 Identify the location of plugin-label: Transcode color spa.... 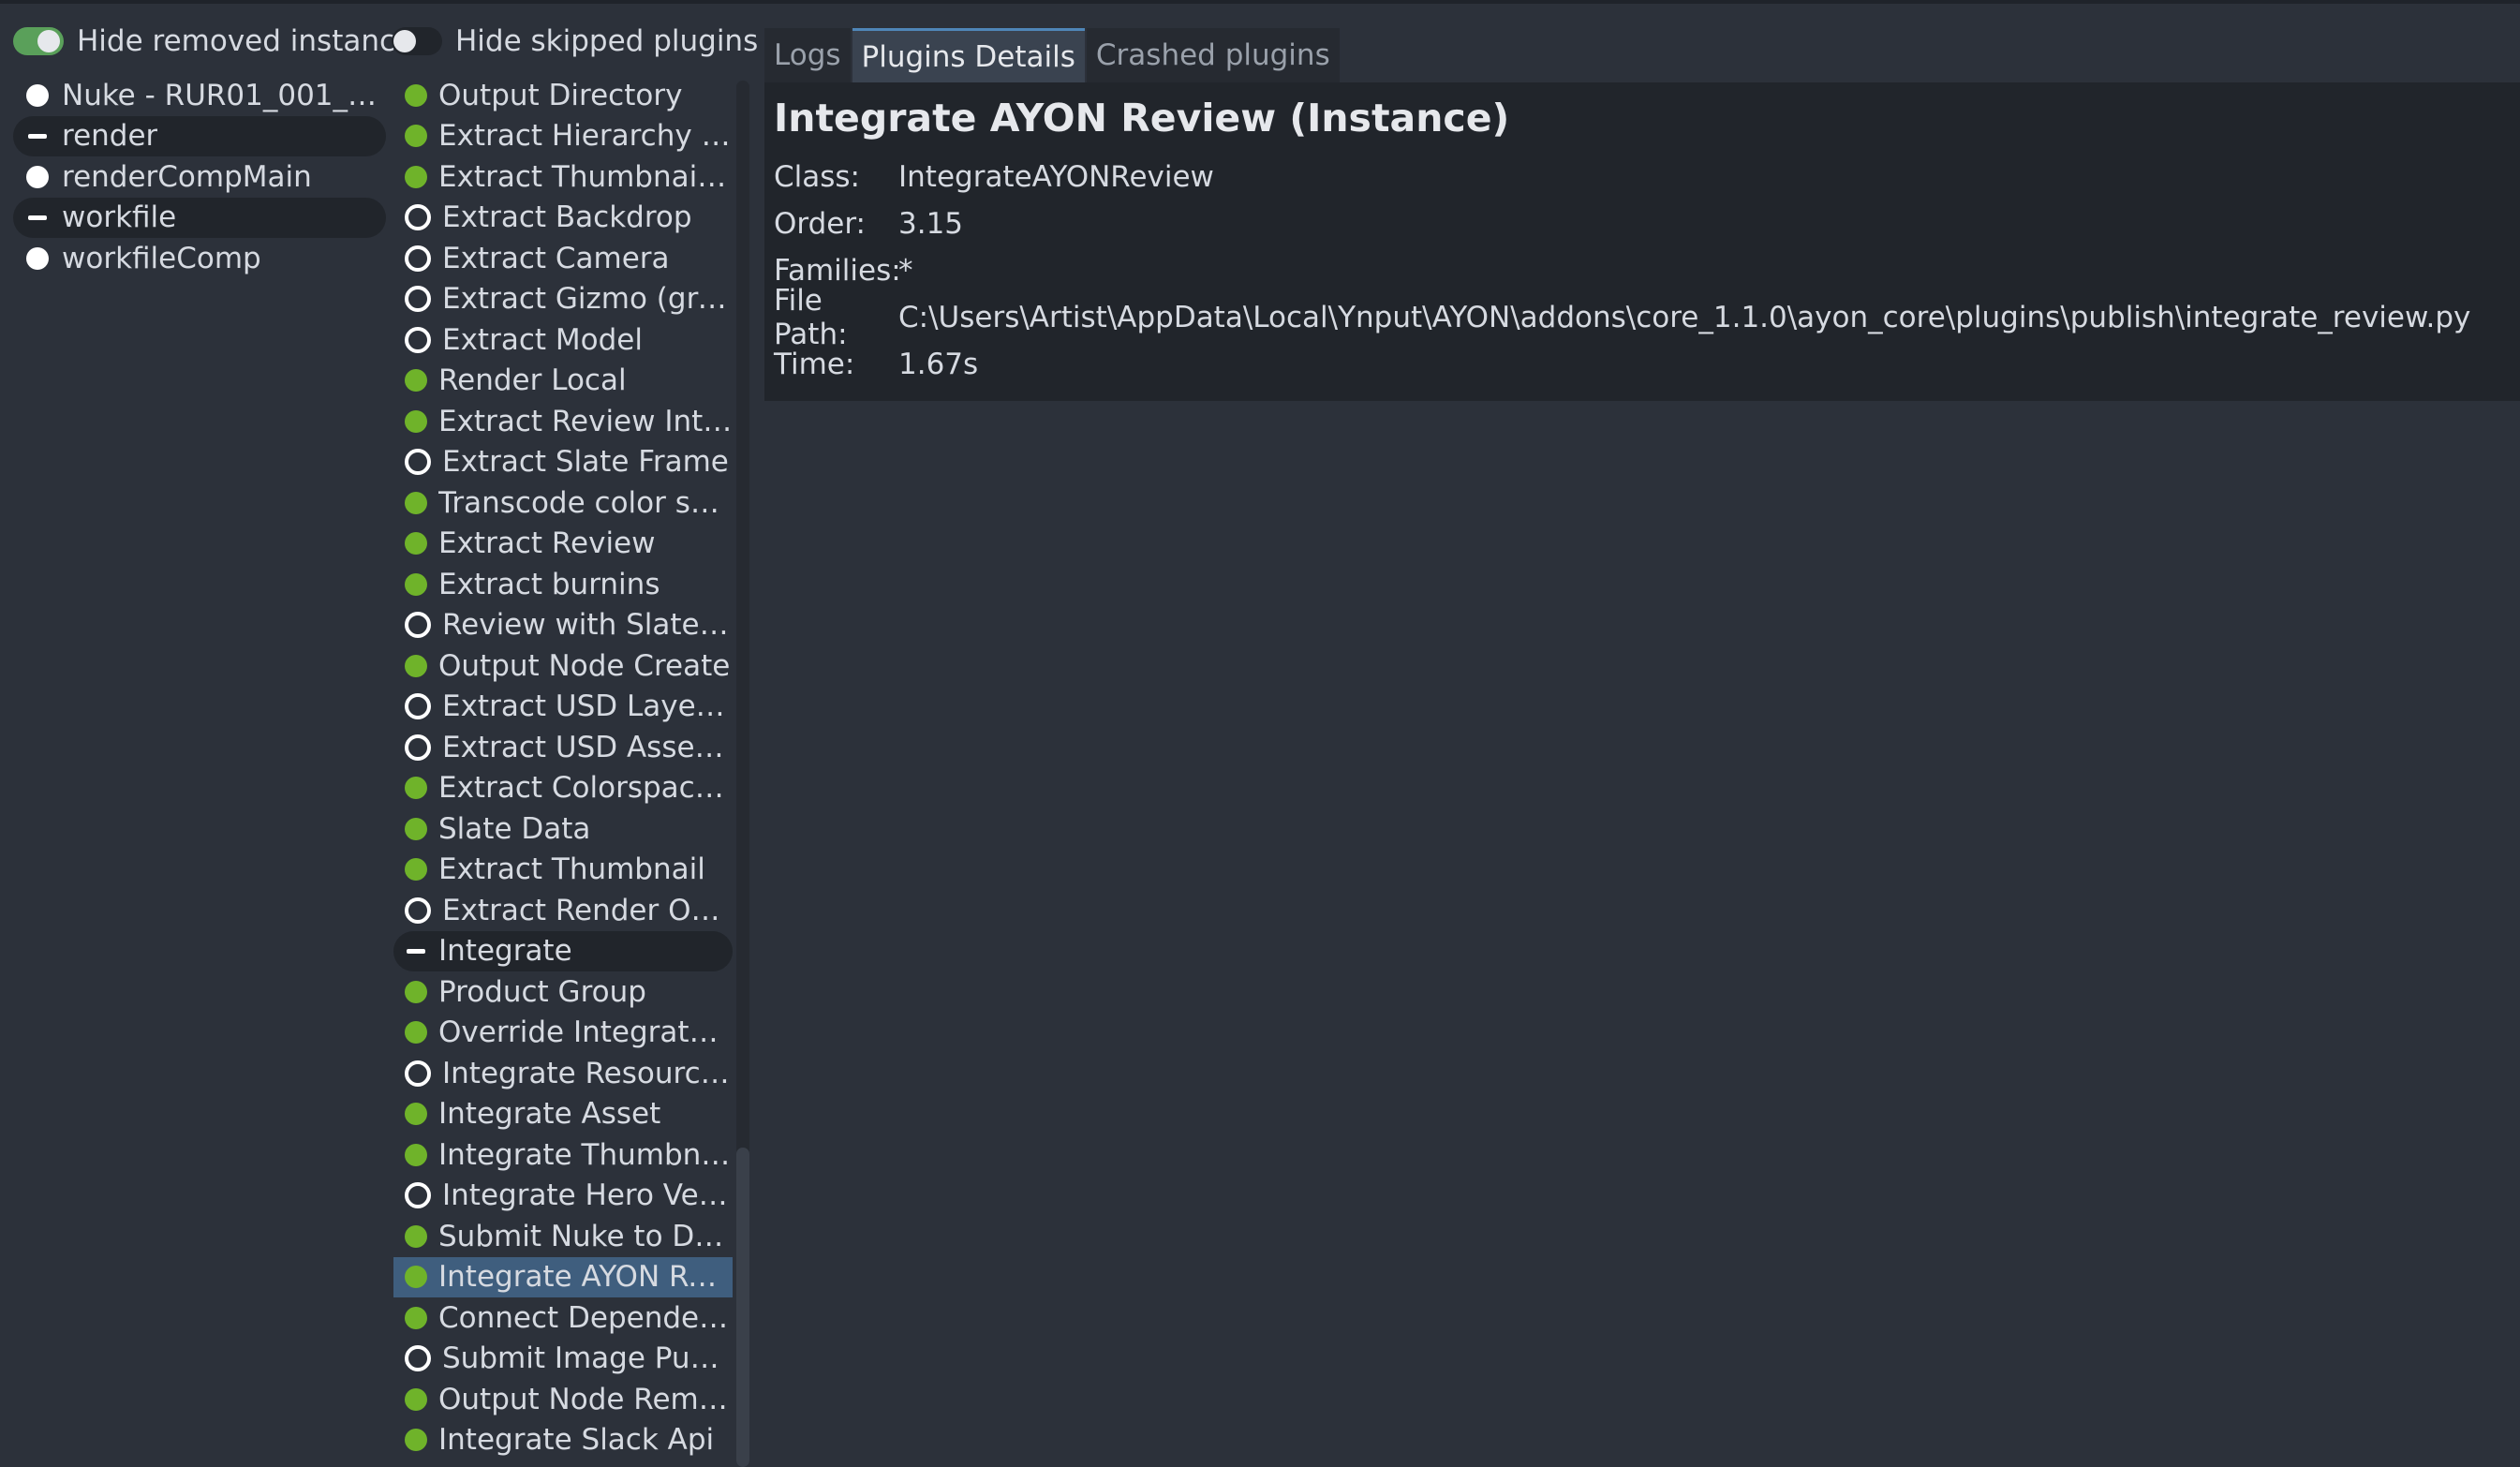
(585, 503).